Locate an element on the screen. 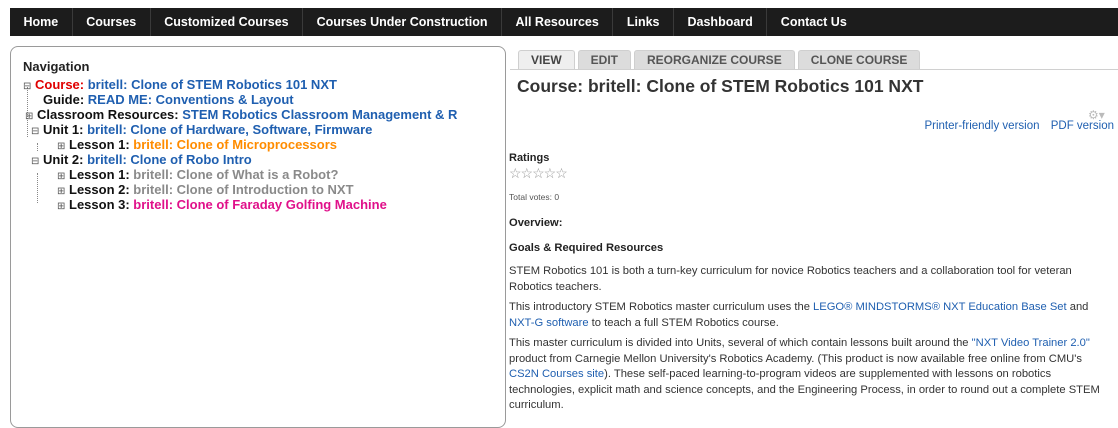  nav-all-resources: All Resources is located at coordinates (557, 22).